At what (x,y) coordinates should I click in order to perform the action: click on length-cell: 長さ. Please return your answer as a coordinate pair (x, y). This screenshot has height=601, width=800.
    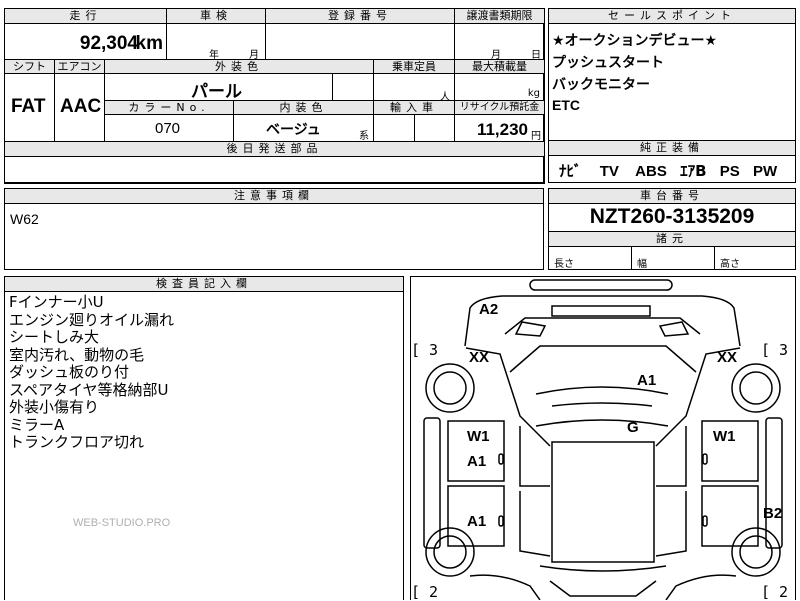
    Looking at the image, I should click on (590, 258).